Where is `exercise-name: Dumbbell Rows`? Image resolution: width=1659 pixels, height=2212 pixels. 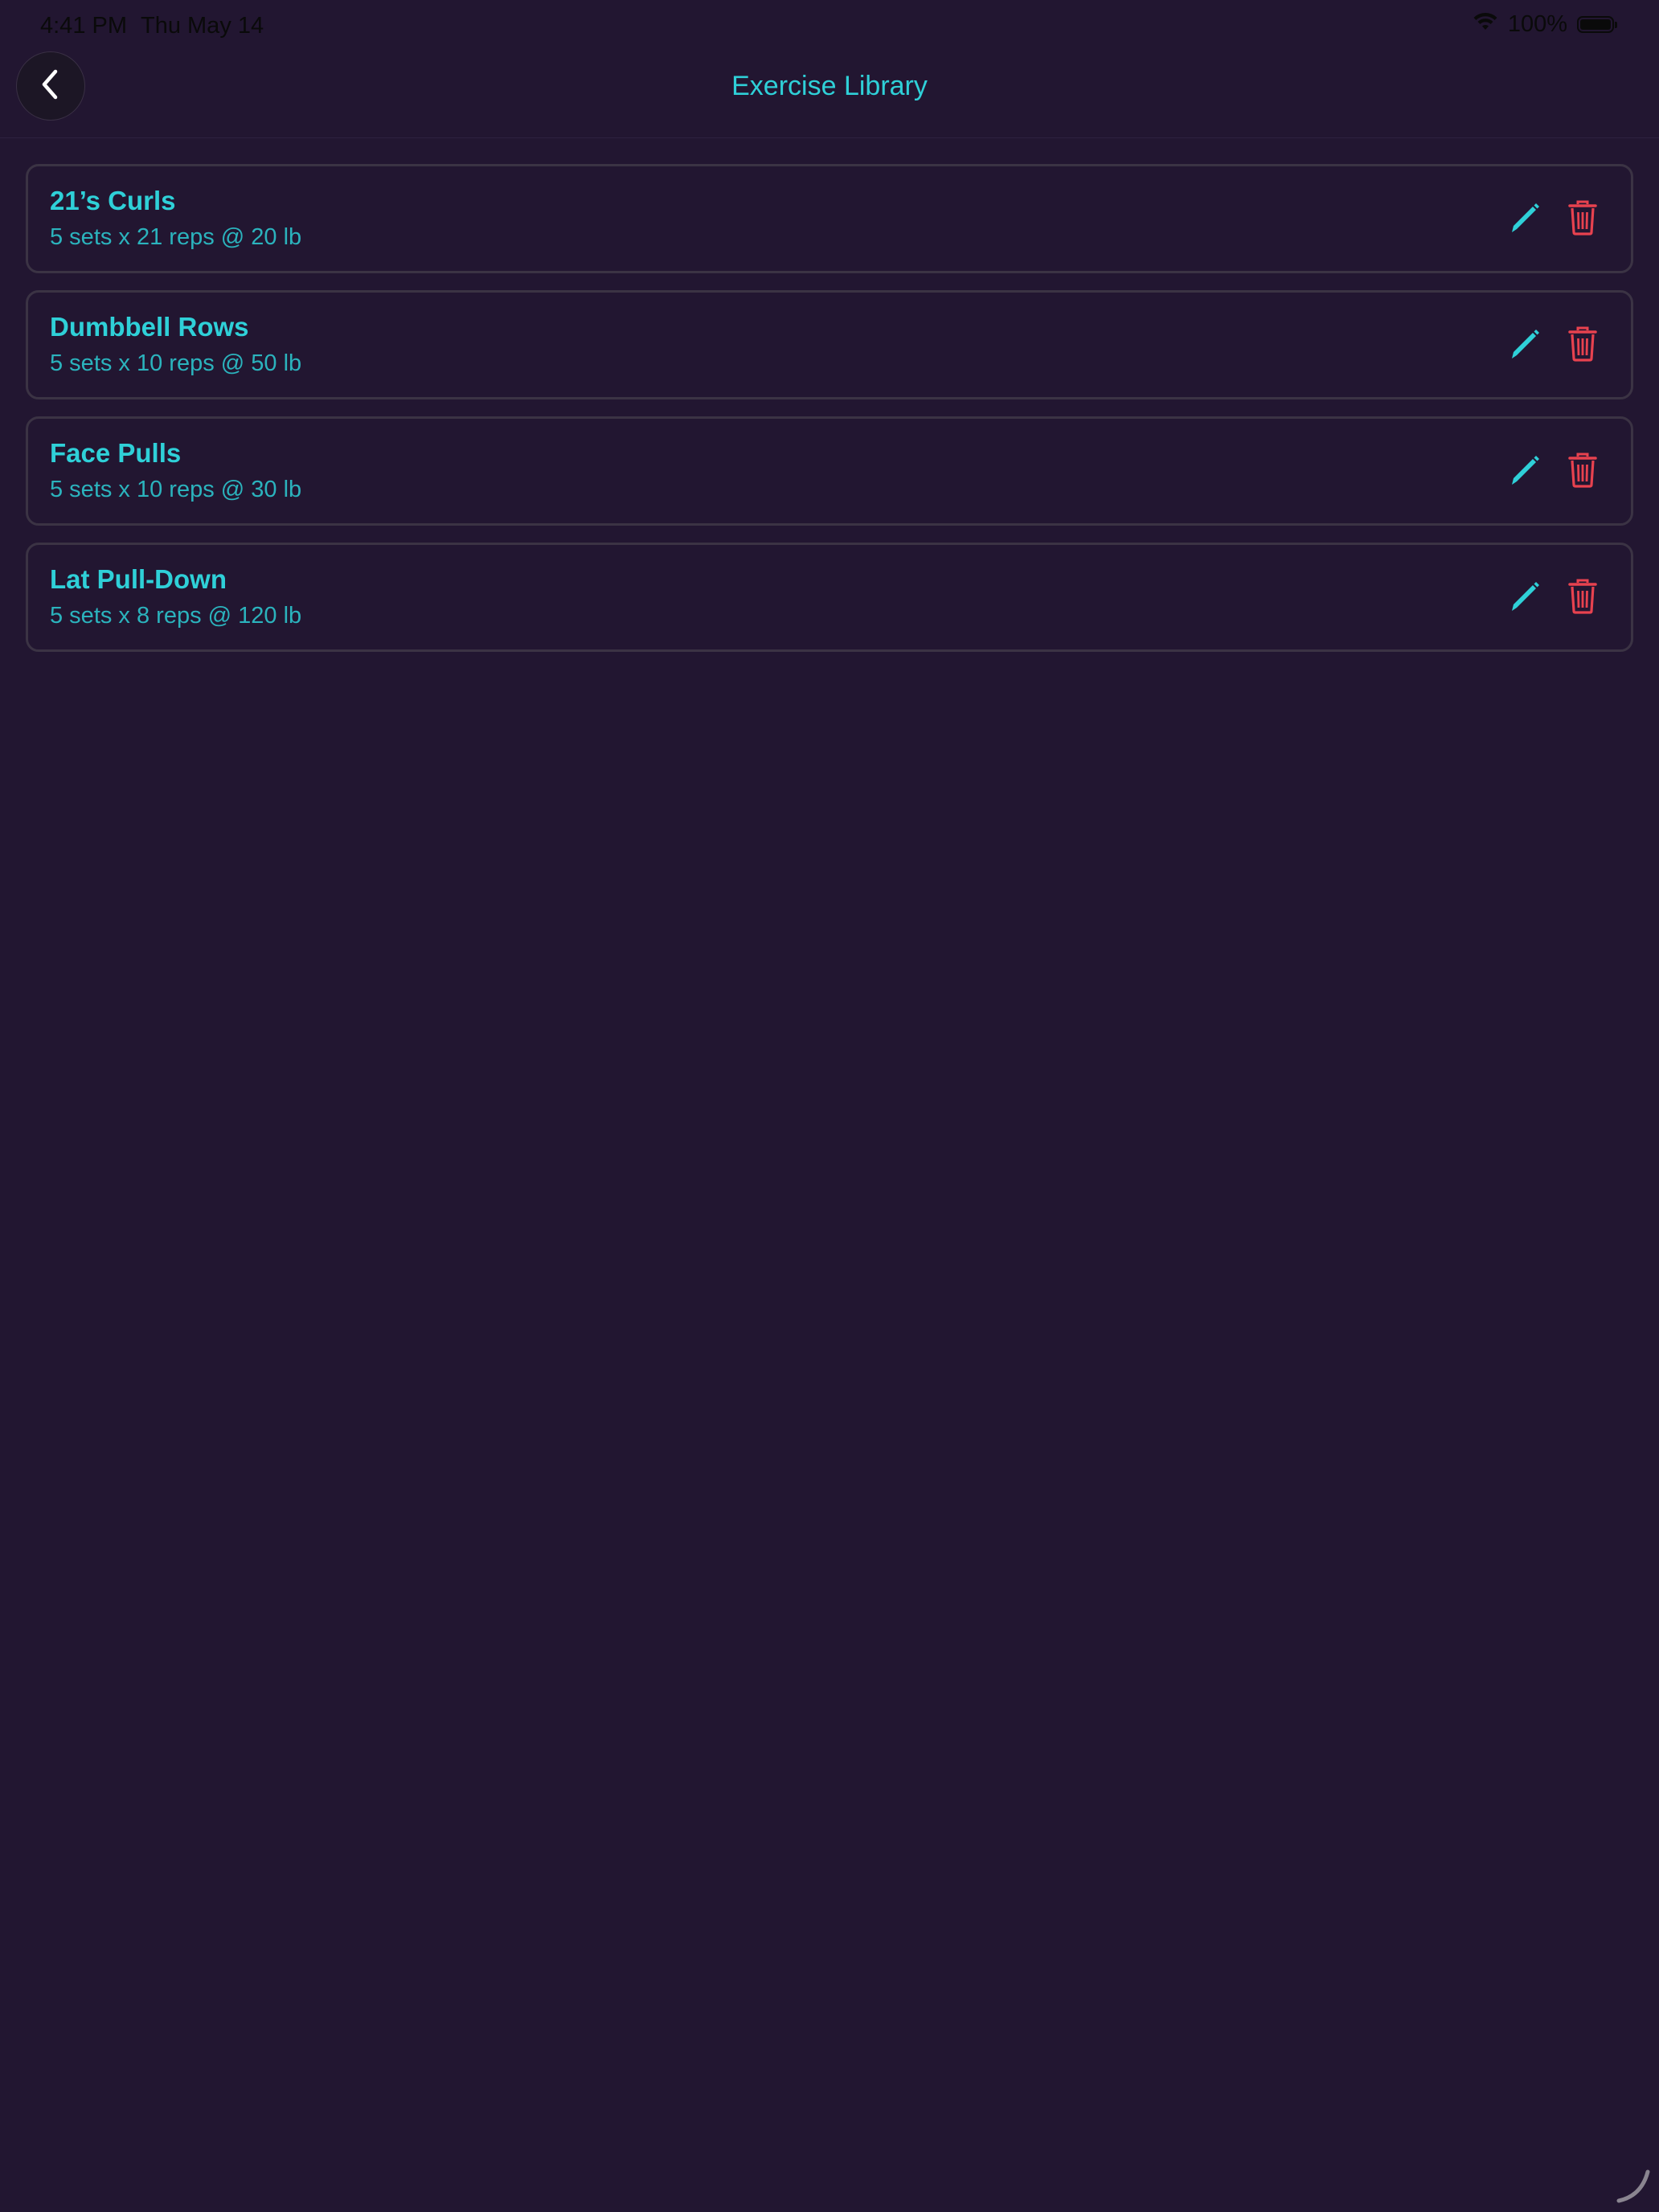 exercise-name: Dumbbell Rows is located at coordinates (149, 327).